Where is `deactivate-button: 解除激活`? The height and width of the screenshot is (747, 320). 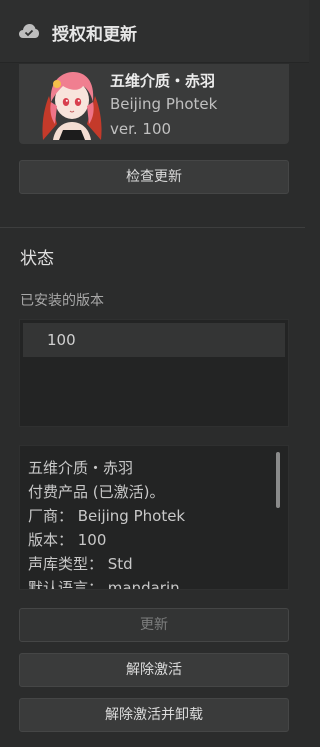
deactivate-button: 解除激活 is located at coordinates (154, 670).